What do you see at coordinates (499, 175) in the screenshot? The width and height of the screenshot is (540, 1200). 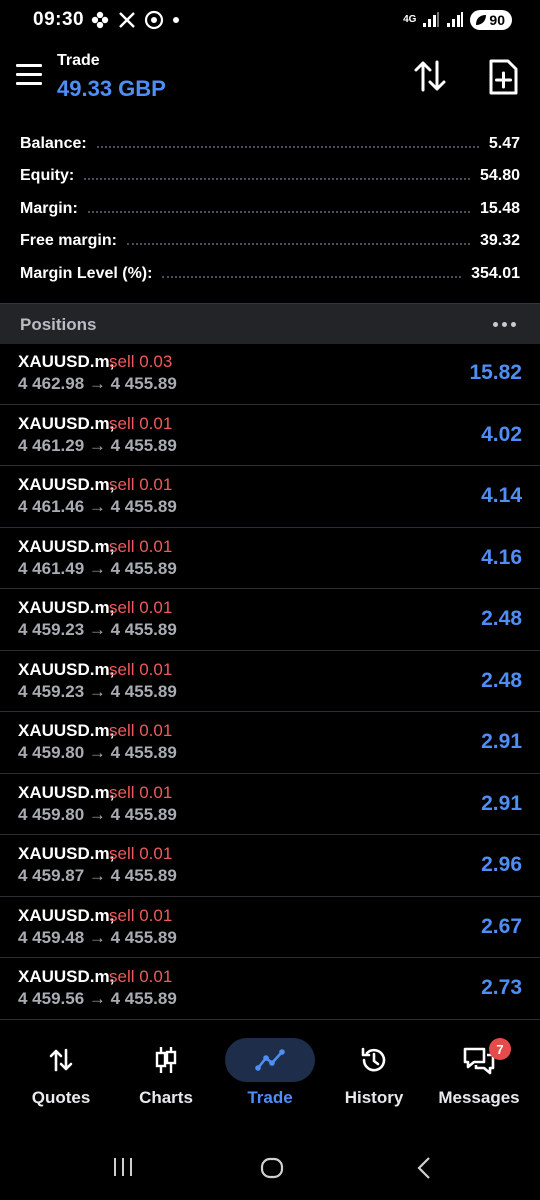 I see `summary-value: 54.80` at bounding box center [499, 175].